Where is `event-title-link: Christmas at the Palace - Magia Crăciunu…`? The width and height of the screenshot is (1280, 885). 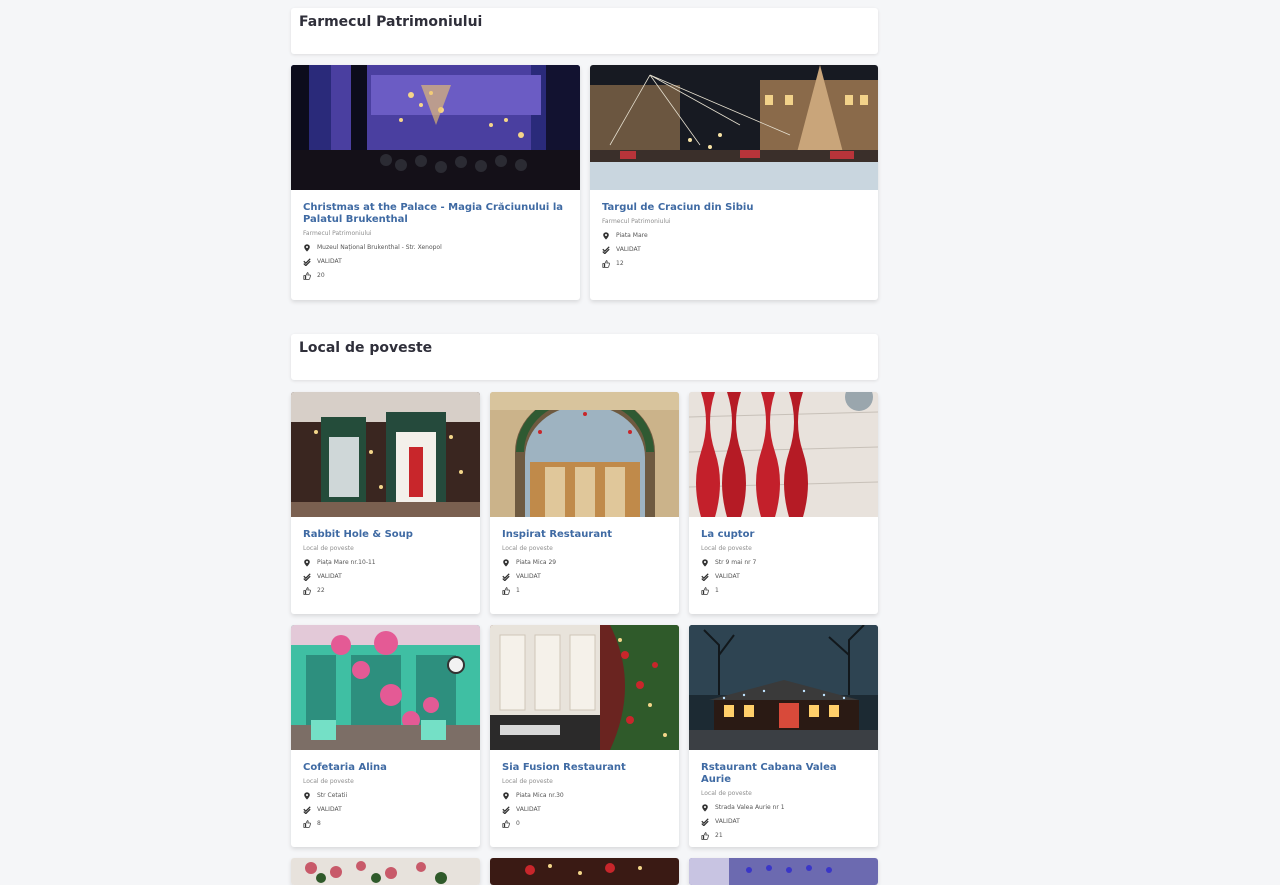 event-title-link: Christmas at the Palace - Magia Crăciunu… is located at coordinates (436, 214).